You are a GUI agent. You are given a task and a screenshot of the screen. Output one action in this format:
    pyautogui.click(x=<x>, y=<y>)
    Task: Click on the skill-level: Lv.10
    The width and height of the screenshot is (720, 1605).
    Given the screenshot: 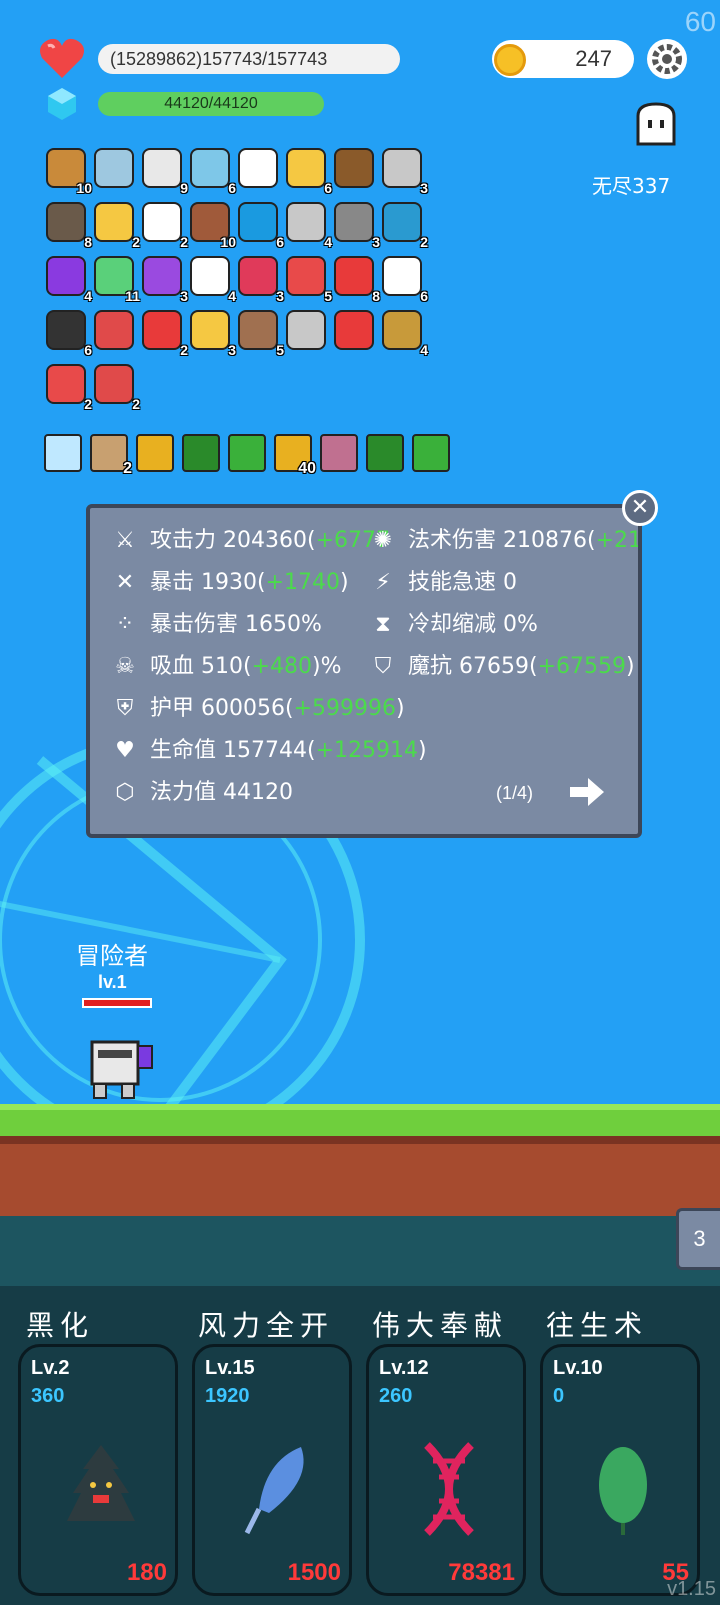 What is the action you would take?
    pyautogui.click(x=578, y=1368)
    